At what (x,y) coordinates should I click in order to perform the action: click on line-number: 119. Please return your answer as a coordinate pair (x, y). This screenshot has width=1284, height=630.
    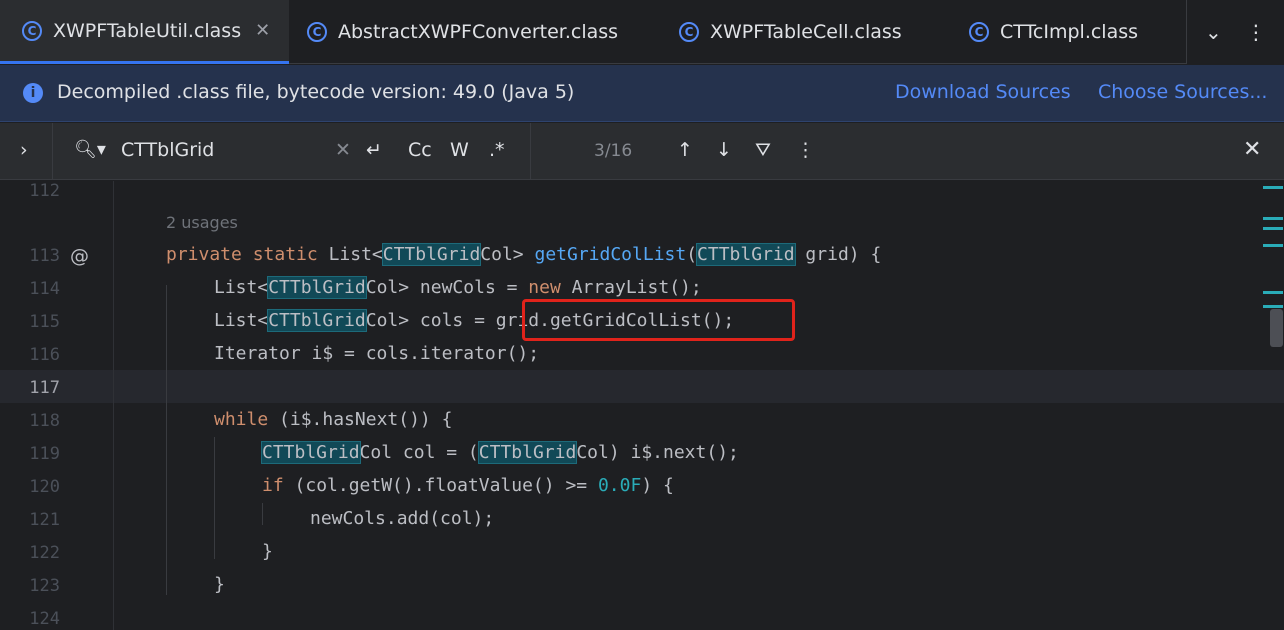
    Looking at the image, I should click on (44, 454).